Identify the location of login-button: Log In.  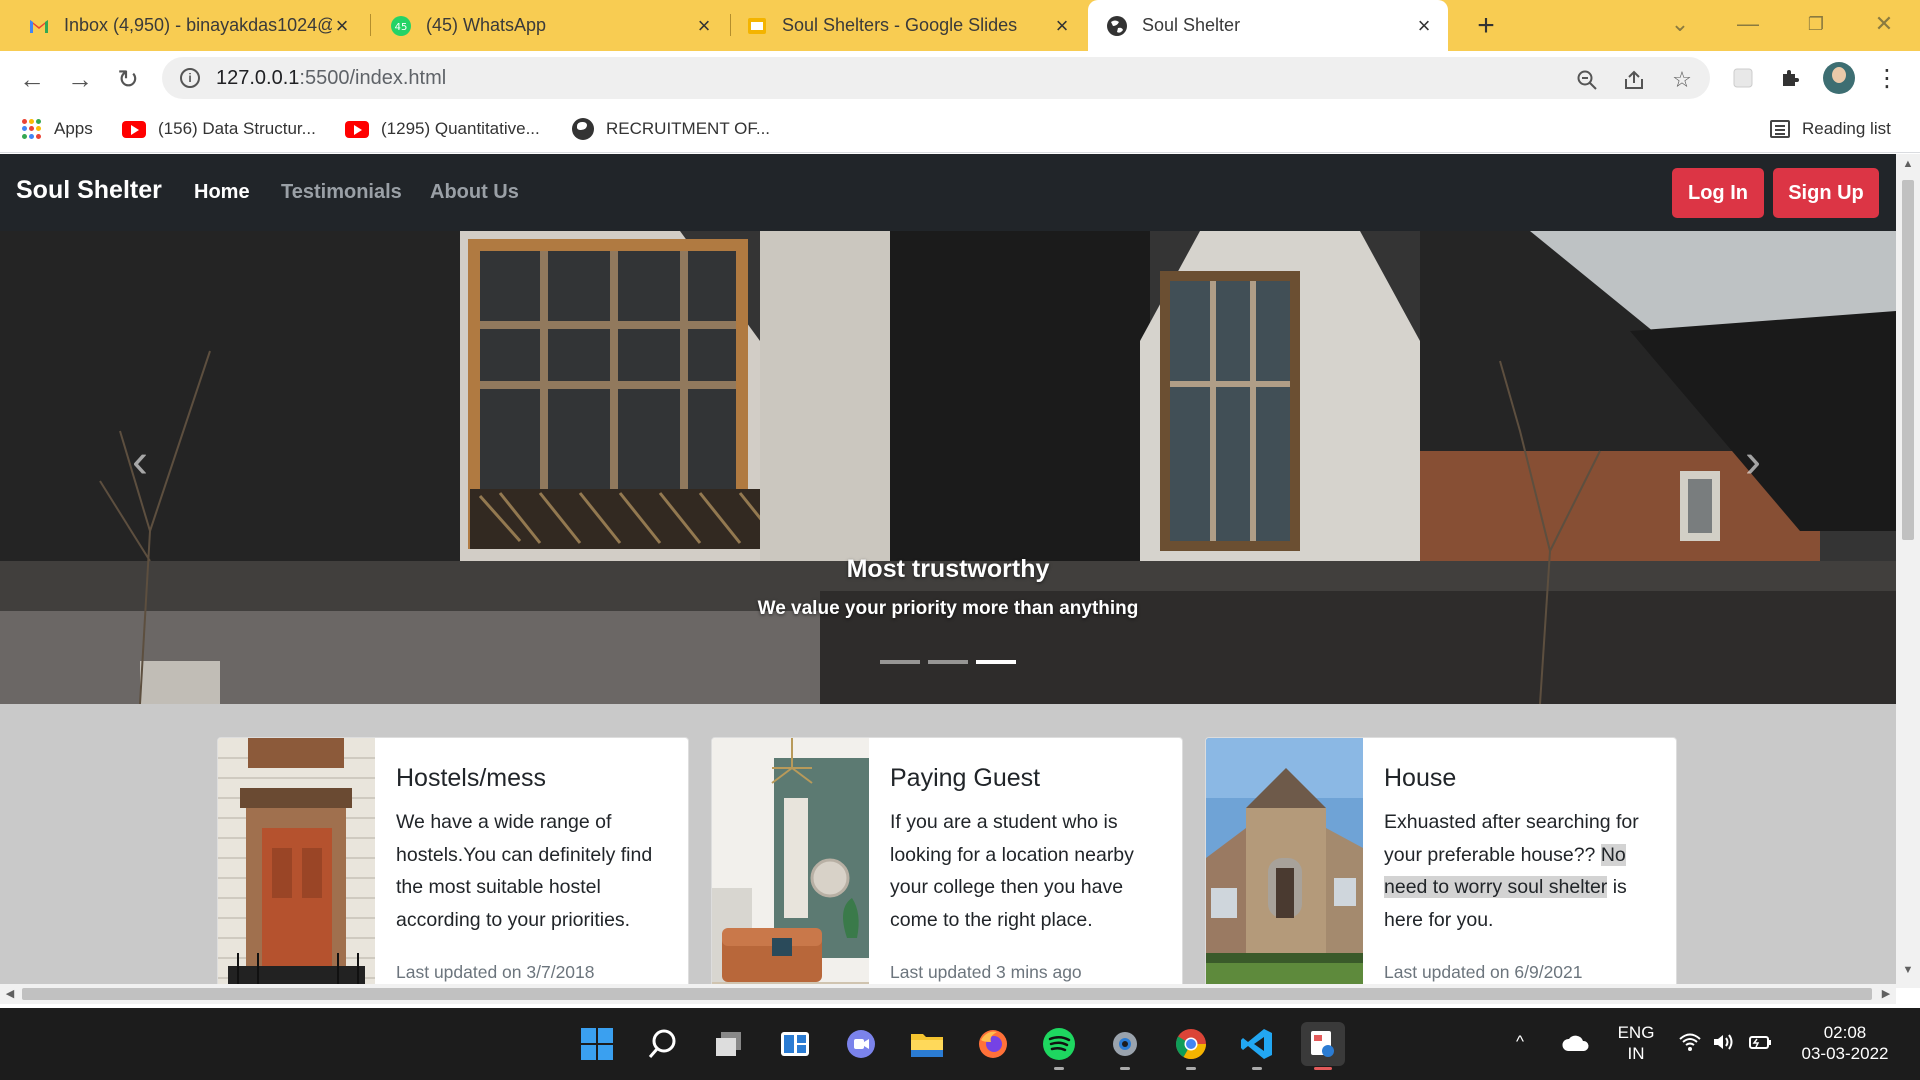
(1718, 193).